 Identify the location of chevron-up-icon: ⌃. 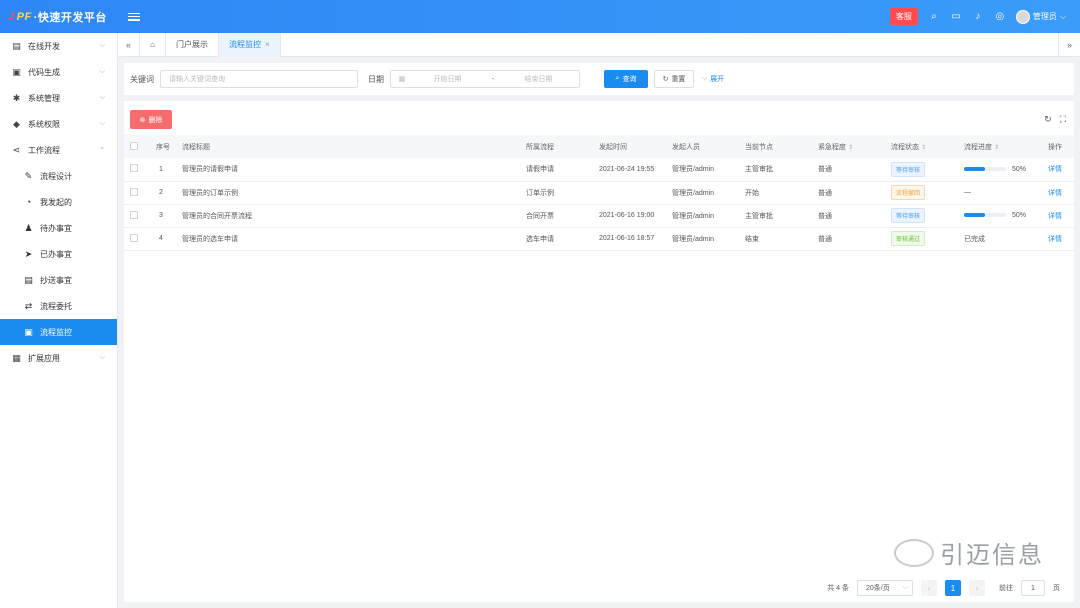
(102, 150).